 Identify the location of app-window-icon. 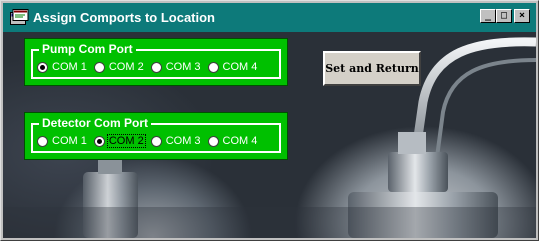
(19, 17).